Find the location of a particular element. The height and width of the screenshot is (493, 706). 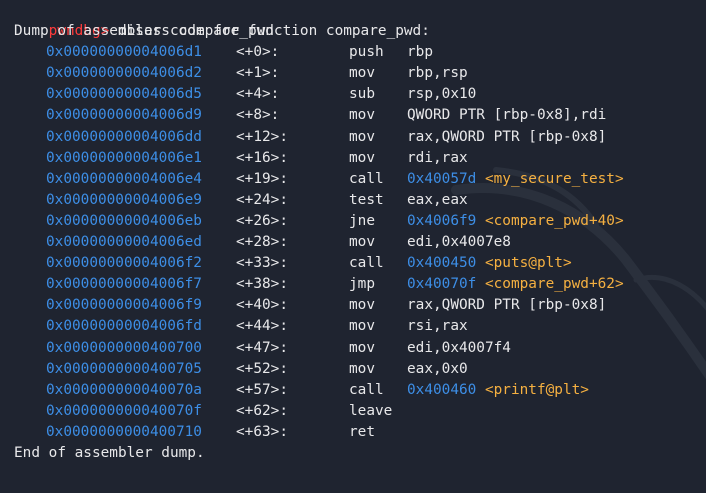

instruction-offset: <+16>: is located at coordinates (262, 157).